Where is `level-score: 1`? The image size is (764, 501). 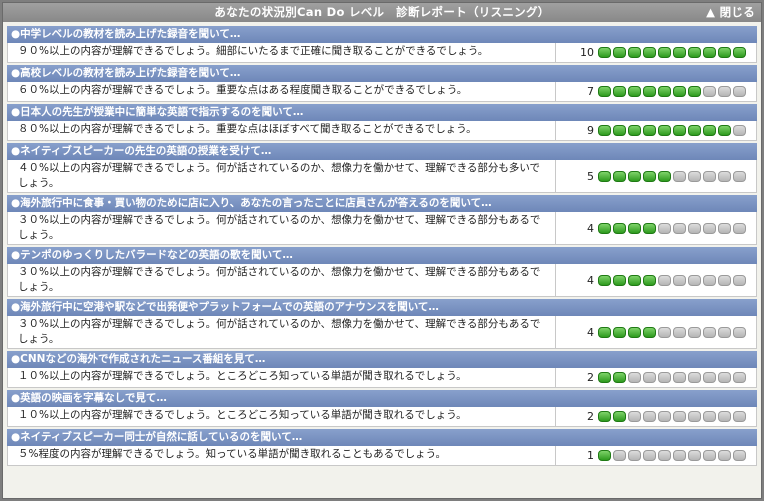
level-score: 1 is located at coordinates (590, 455).